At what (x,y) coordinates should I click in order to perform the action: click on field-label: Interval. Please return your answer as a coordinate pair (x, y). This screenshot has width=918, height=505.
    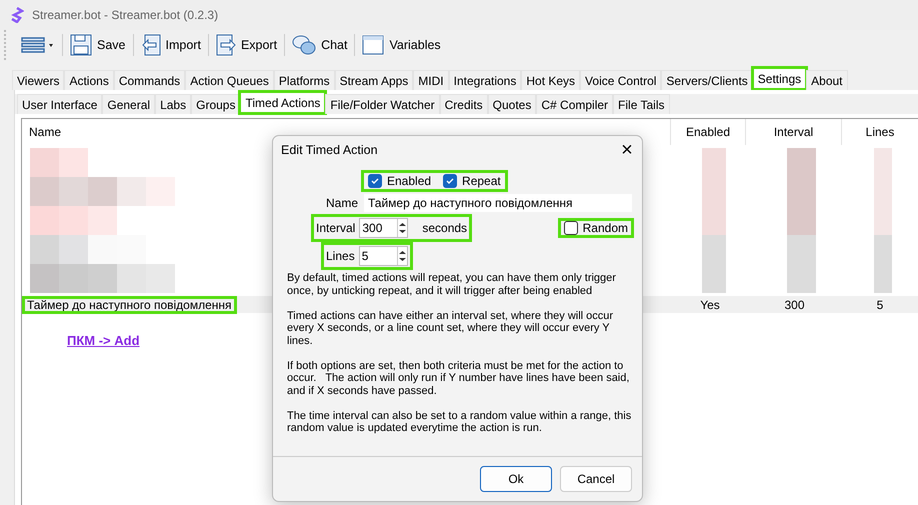
    Looking at the image, I should click on (336, 228).